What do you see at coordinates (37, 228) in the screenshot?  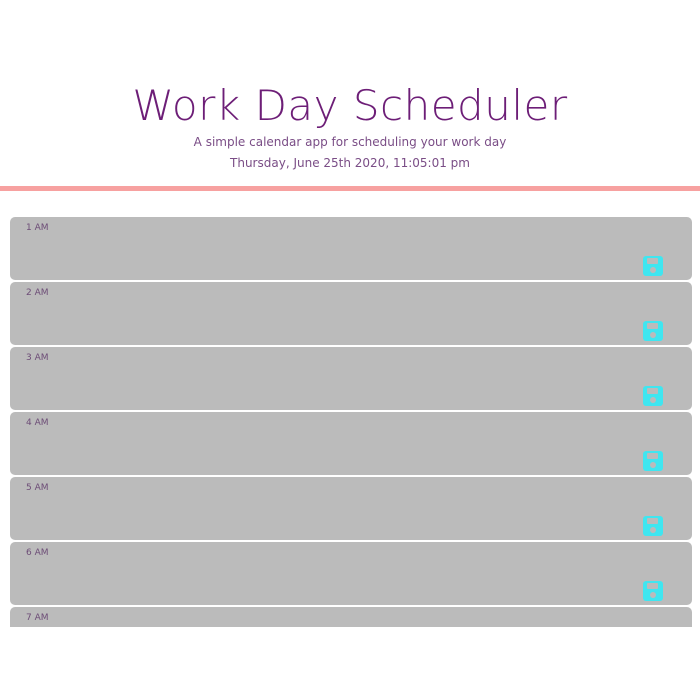 I see `hour-label: 1 AM` at bounding box center [37, 228].